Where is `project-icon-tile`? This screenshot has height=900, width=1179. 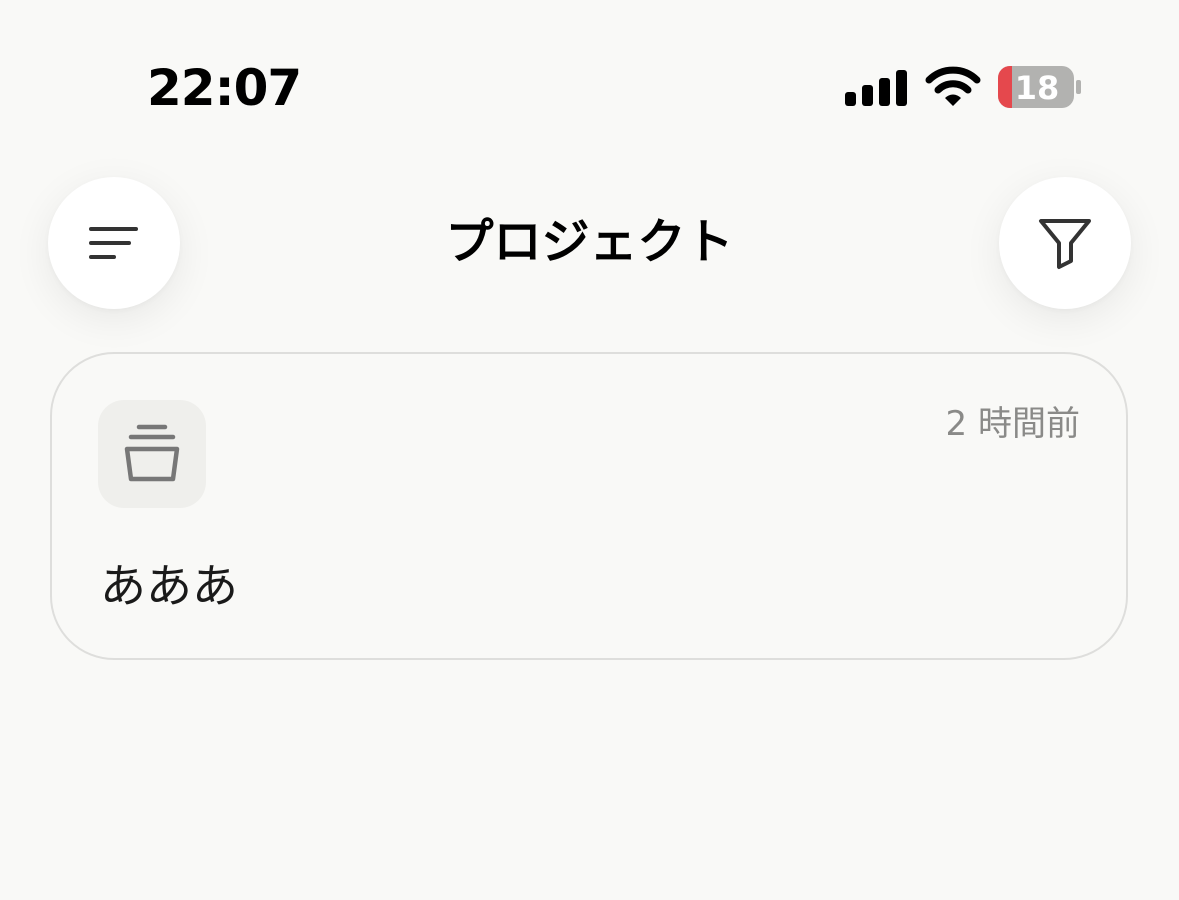
project-icon-tile is located at coordinates (152, 454).